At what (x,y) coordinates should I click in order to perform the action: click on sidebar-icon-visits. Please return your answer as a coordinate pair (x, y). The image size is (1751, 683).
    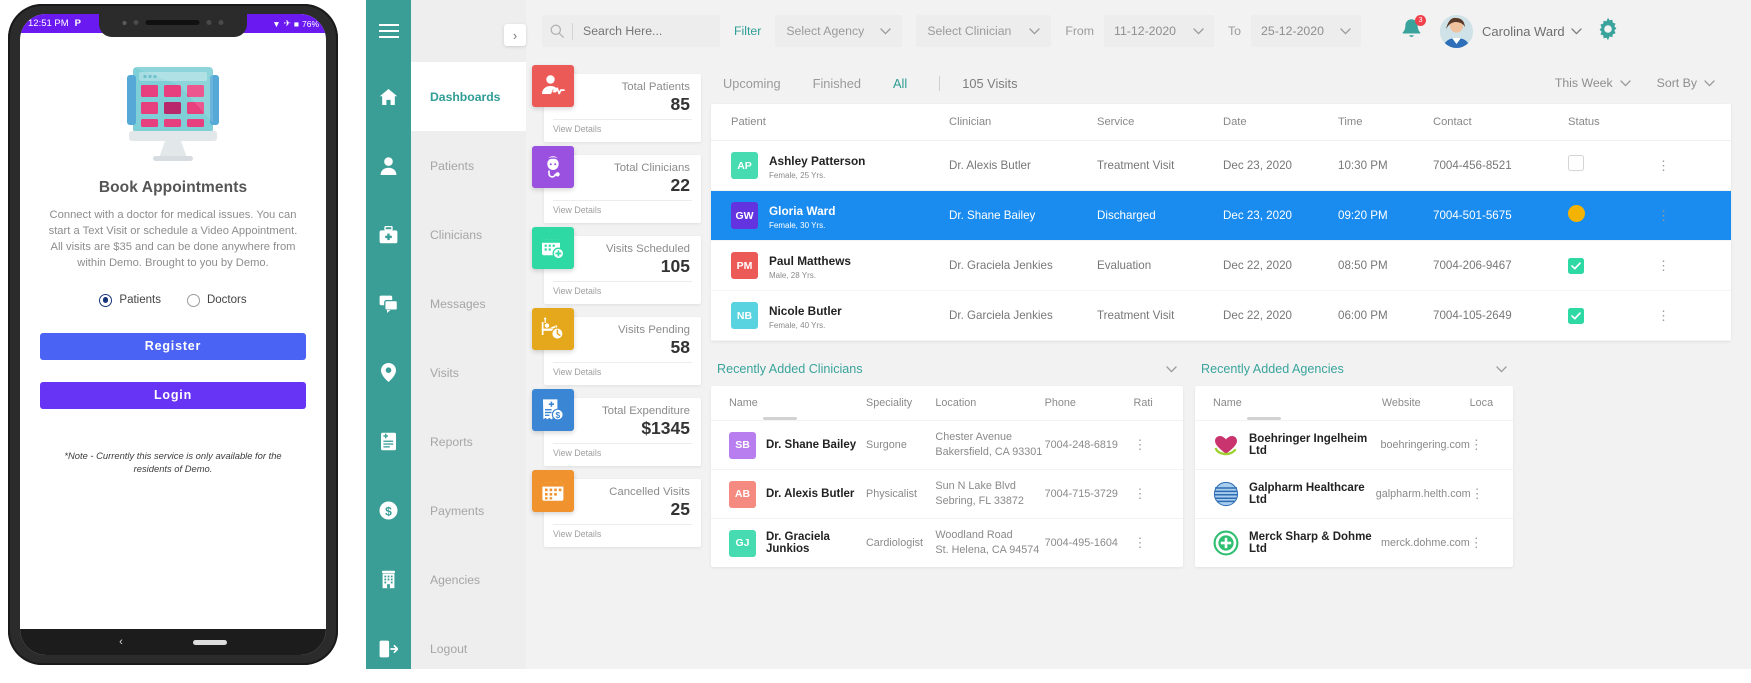
    Looking at the image, I should click on (388, 372).